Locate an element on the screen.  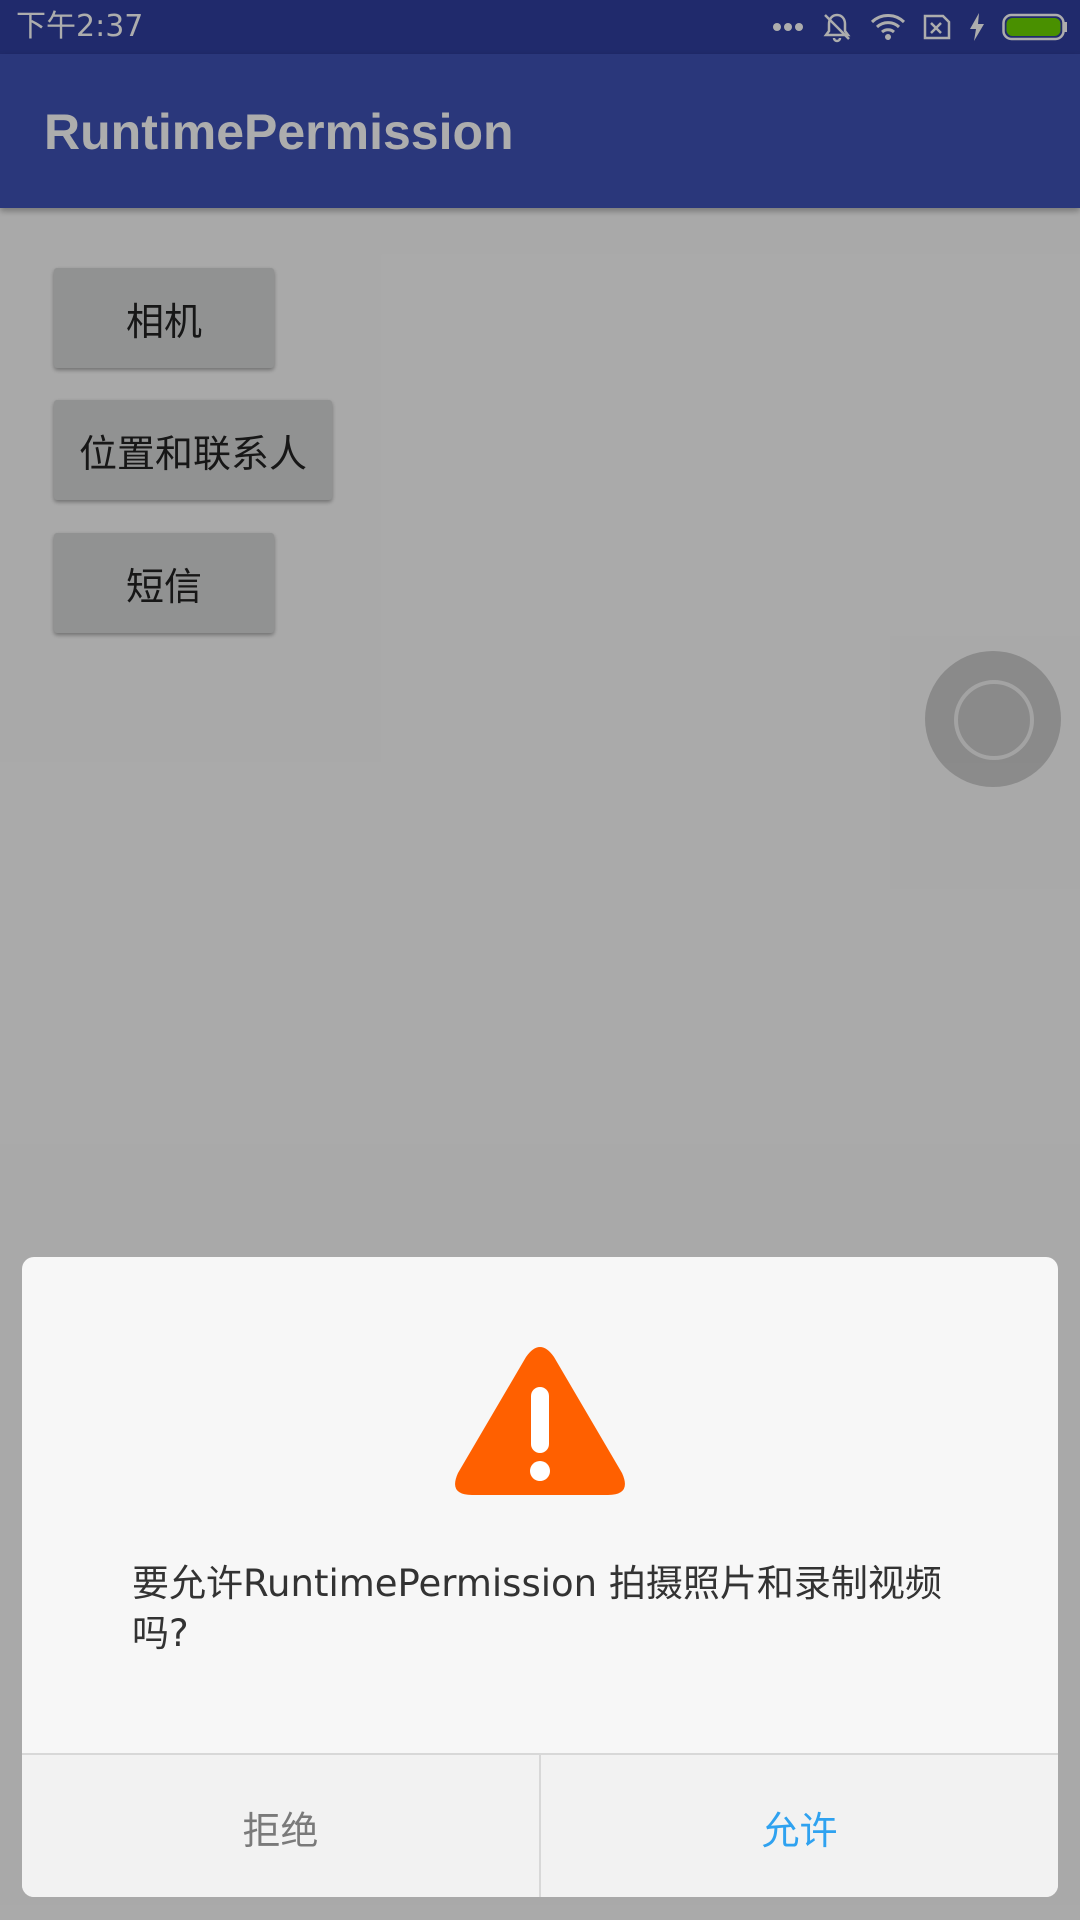
deny-button: 拒绝 is located at coordinates (281, 1826).